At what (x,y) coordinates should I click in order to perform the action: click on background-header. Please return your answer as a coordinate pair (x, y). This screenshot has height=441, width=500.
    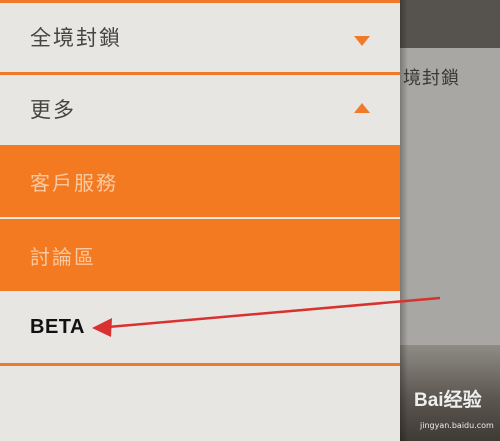
    Looking at the image, I should click on (450, 24).